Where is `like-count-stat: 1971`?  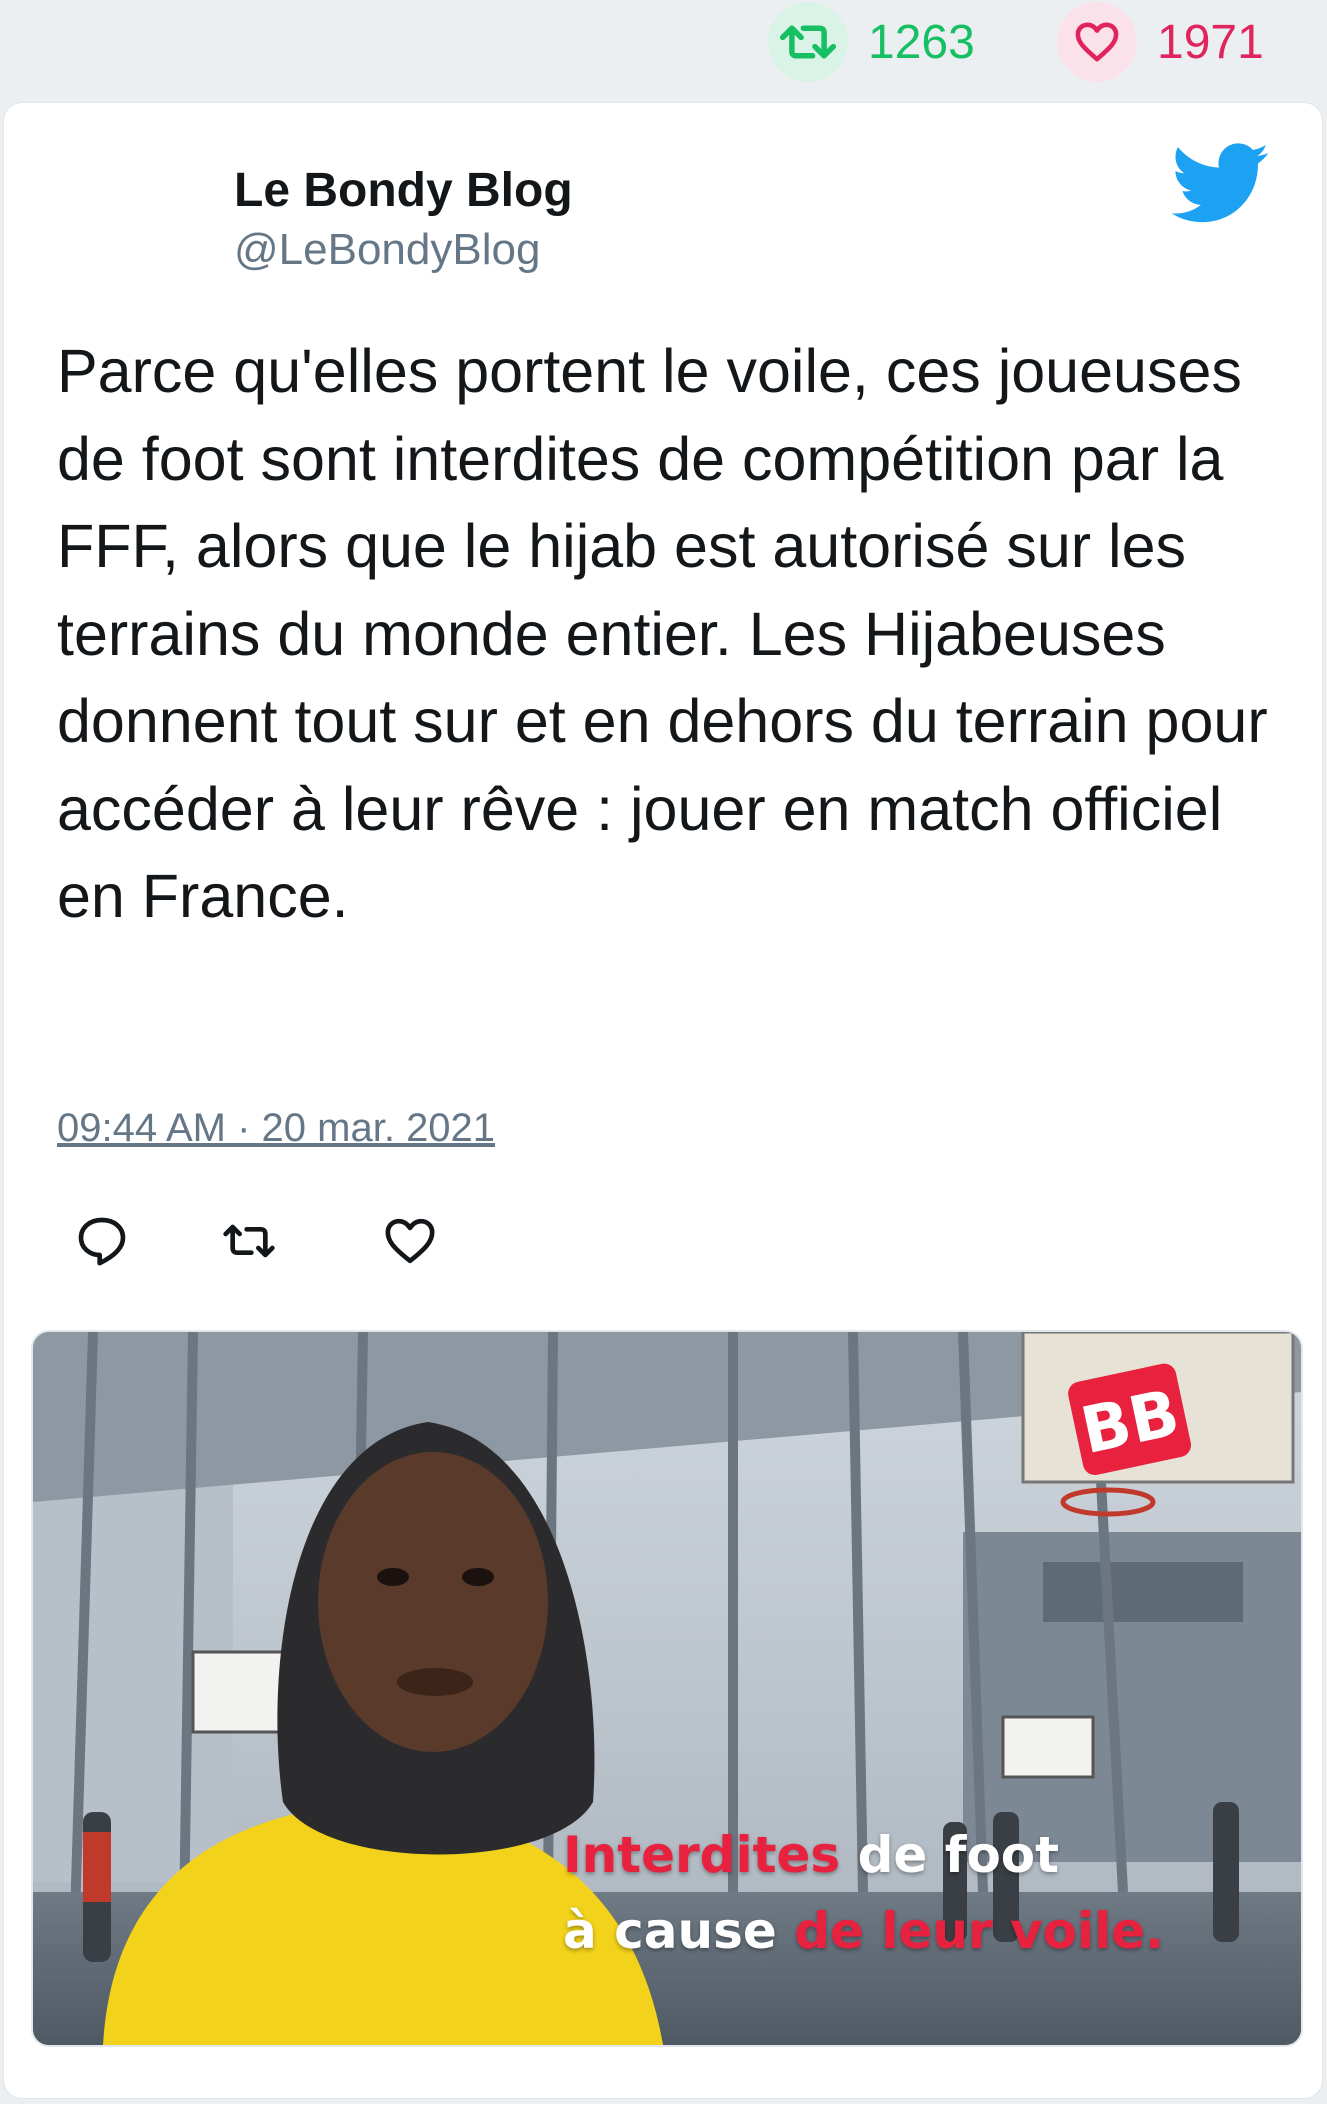
like-count-stat: 1971 is located at coordinates (1160, 42).